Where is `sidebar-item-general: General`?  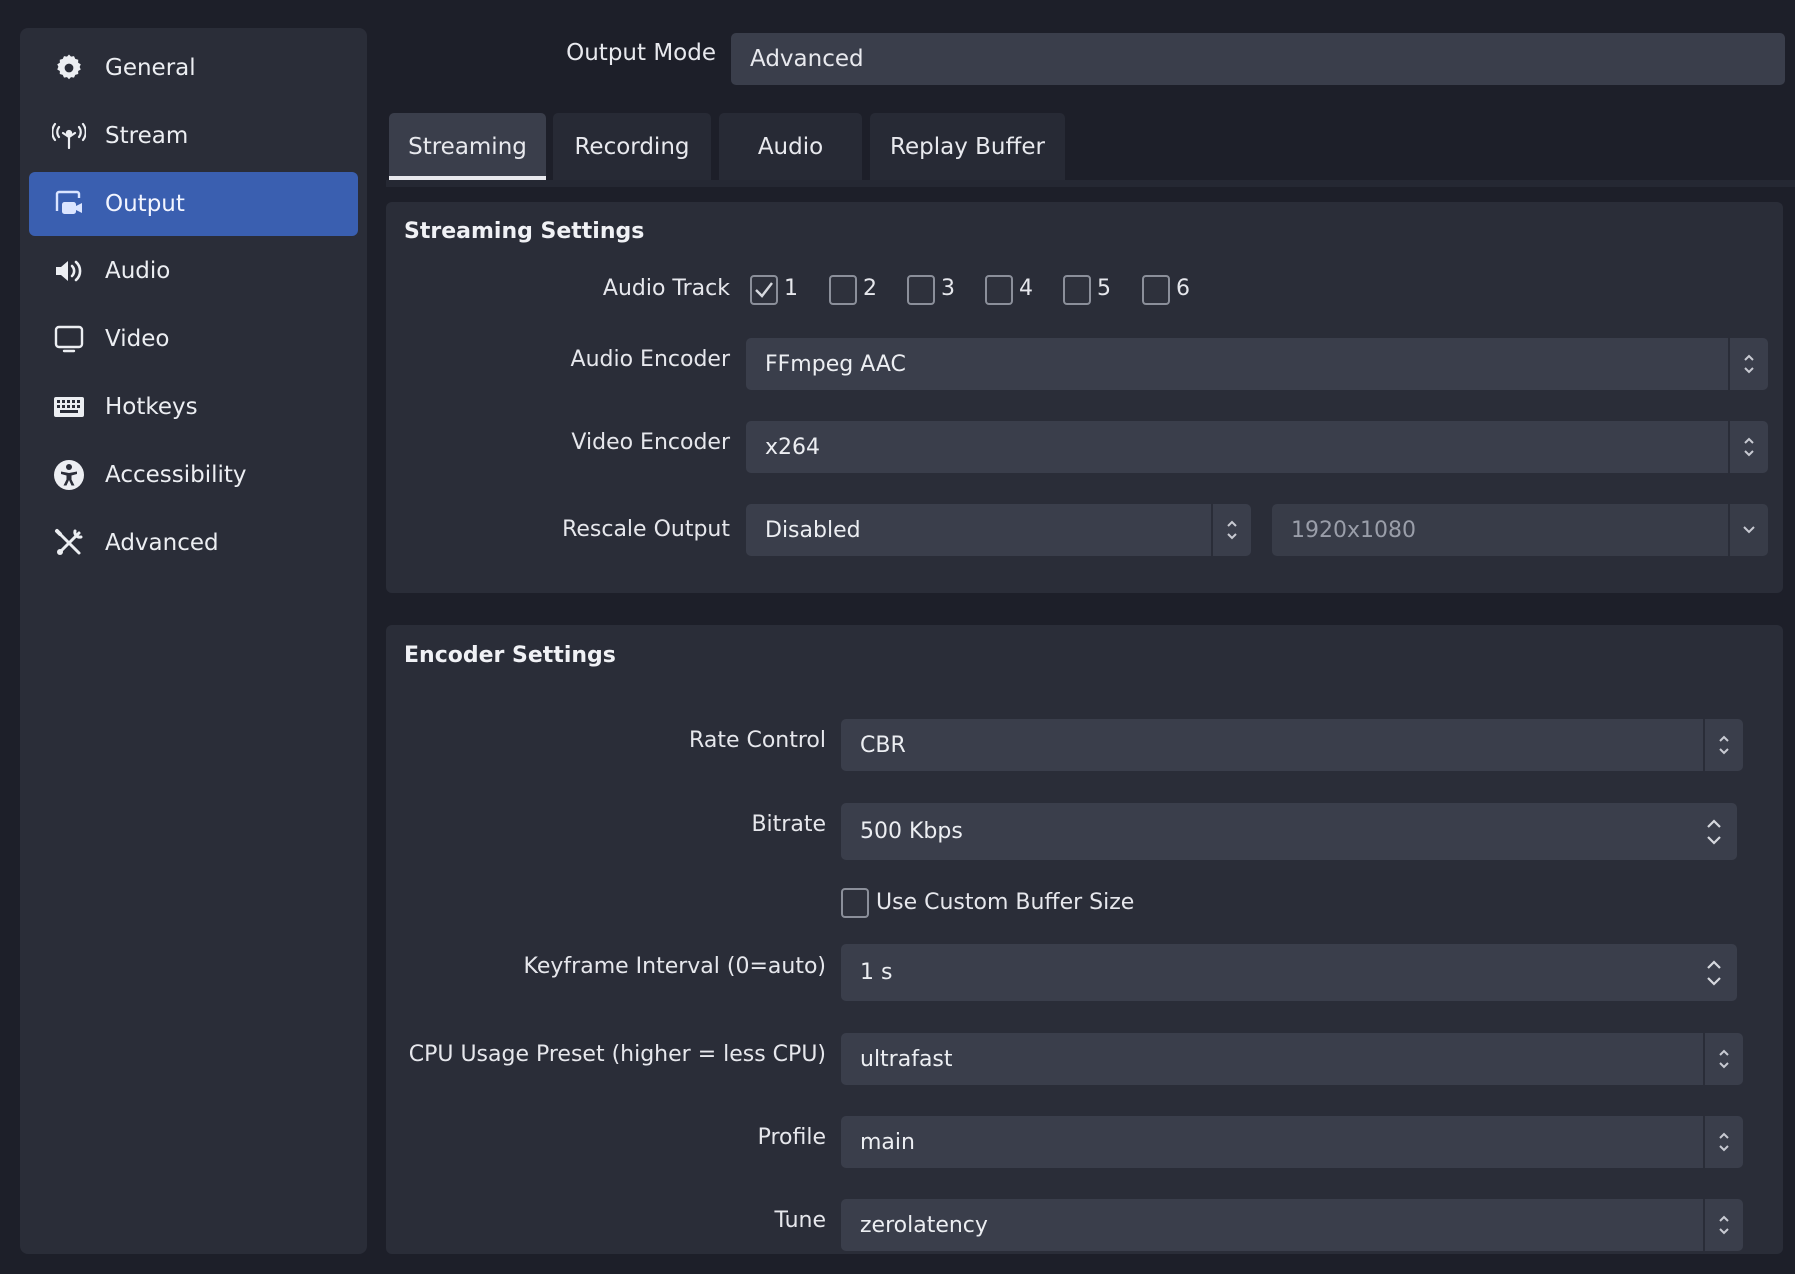 sidebar-item-general: General is located at coordinates (193, 68).